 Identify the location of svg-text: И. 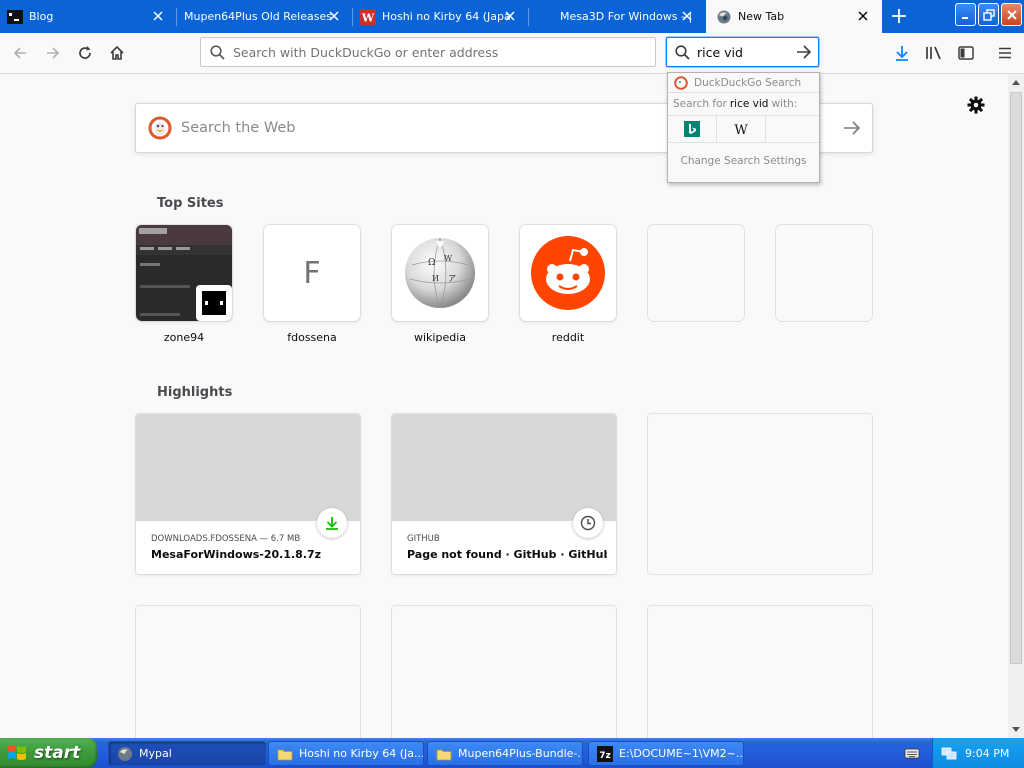
(435, 278).